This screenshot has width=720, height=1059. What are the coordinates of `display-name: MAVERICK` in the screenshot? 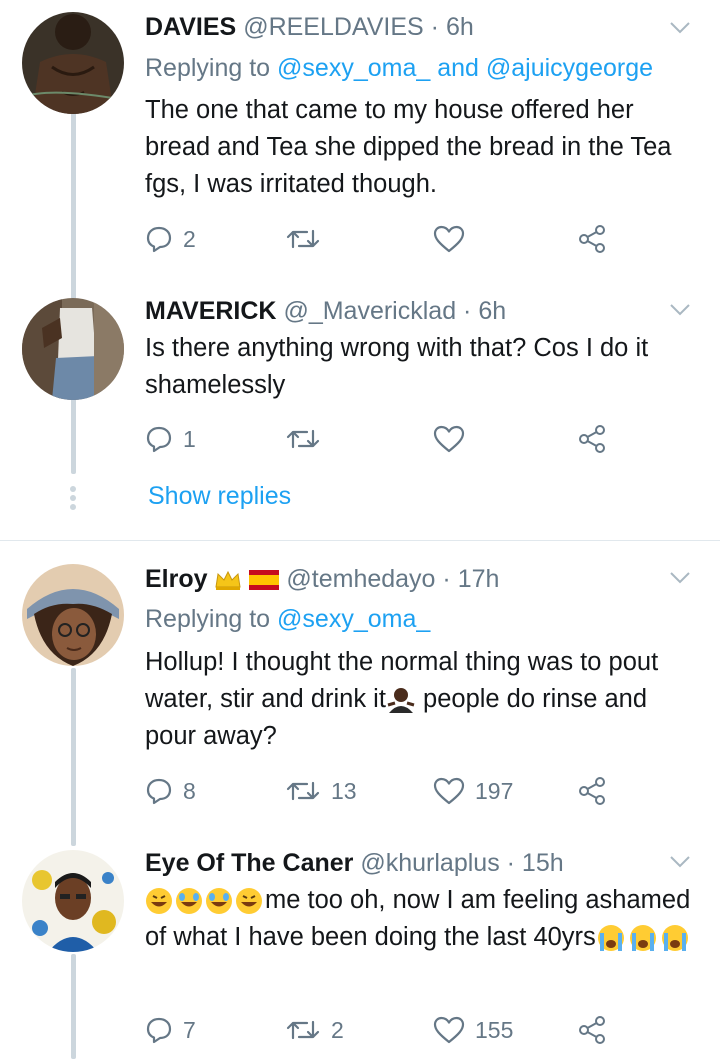 It's located at (210, 311).